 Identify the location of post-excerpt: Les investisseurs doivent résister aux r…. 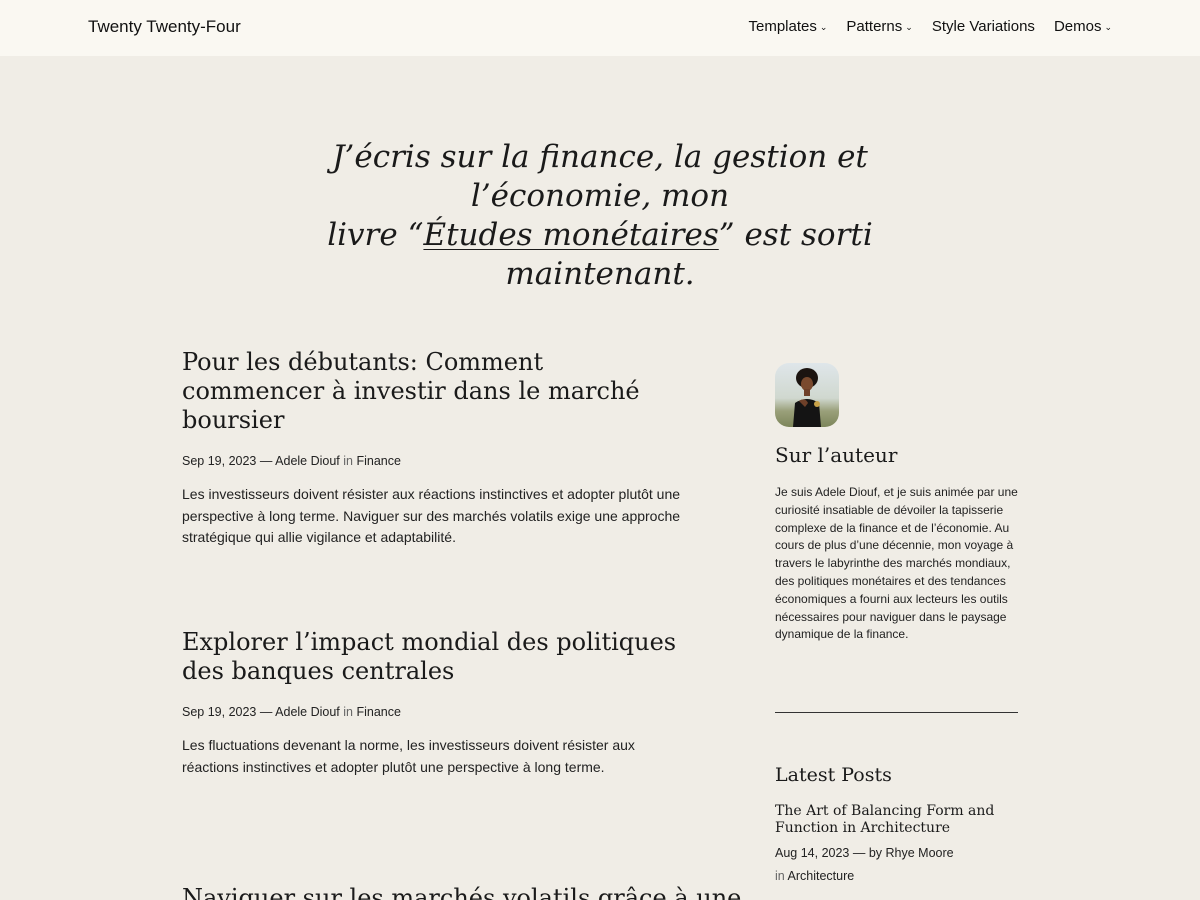
(431, 515).